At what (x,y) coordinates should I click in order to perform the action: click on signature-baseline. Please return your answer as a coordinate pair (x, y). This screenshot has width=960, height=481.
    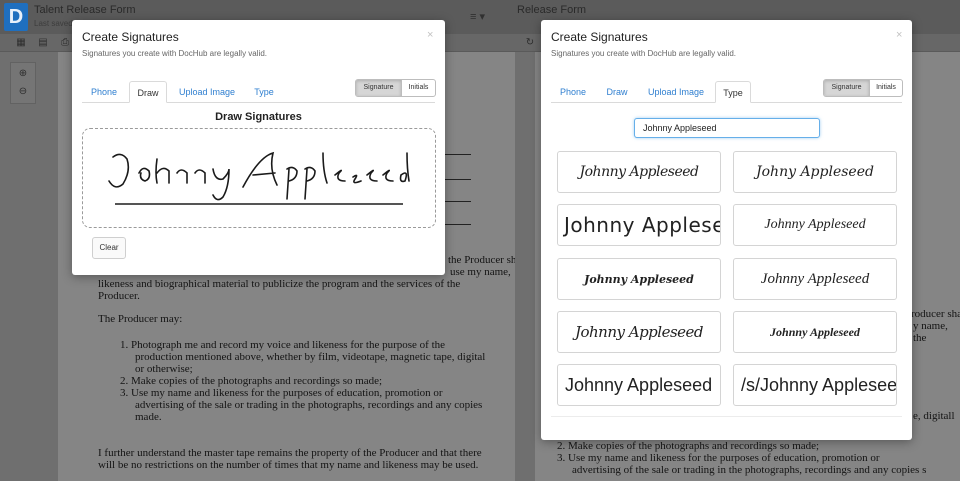
    Looking at the image, I should click on (259, 204).